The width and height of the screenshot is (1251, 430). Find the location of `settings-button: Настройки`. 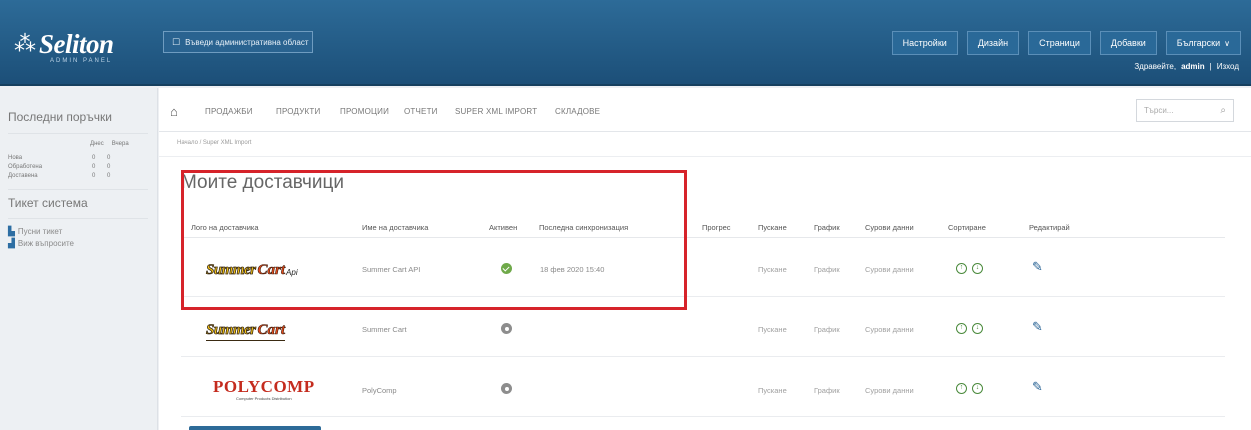

settings-button: Настройки is located at coordinates (924, 43).